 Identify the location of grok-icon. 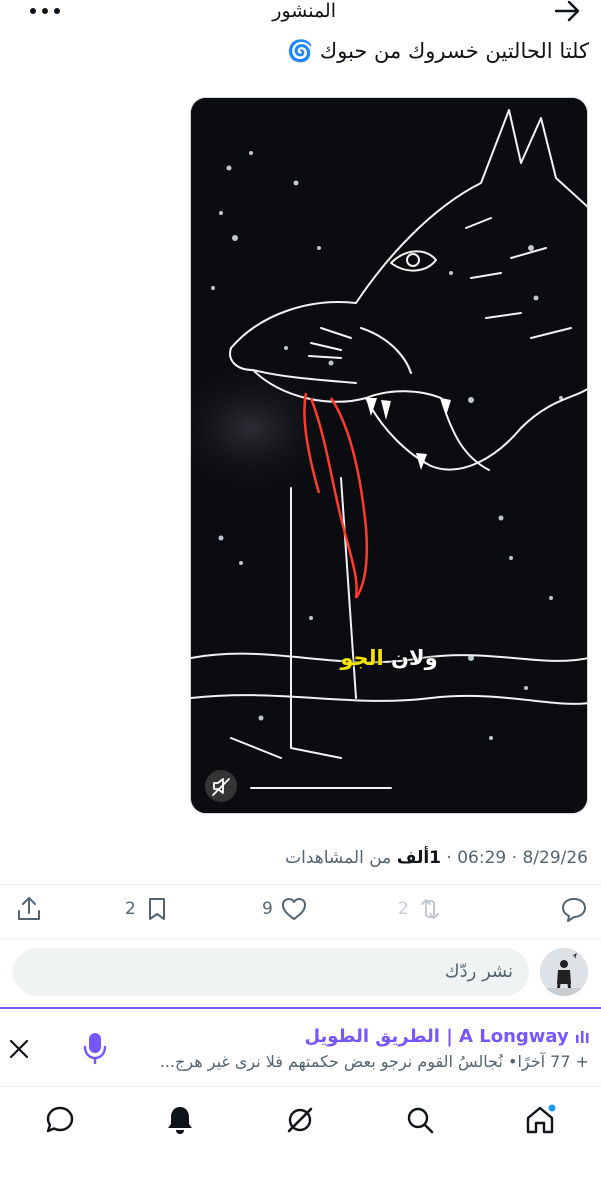
(300, 1120).